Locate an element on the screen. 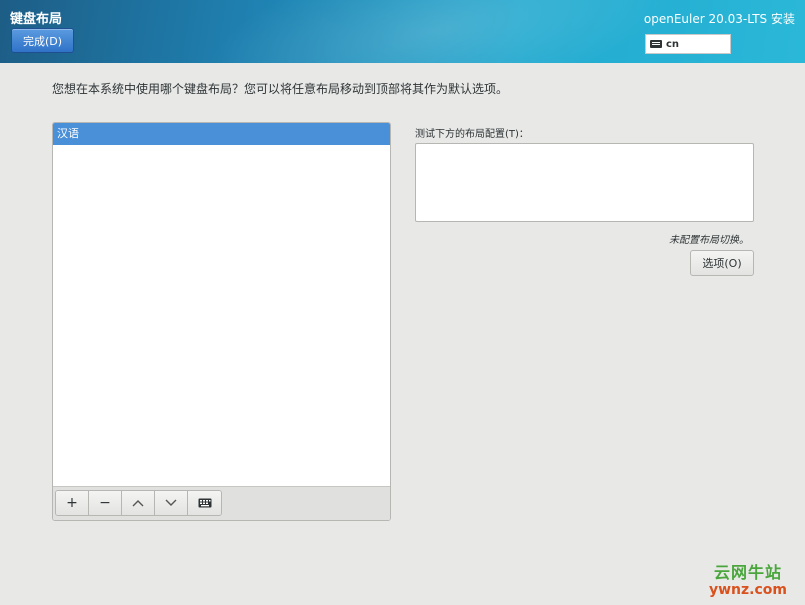 Image resolution: width=805 pixels, height=605 pixels. layout-switch-note: 未配置布局切换。 is located at coordinates (709, 240).